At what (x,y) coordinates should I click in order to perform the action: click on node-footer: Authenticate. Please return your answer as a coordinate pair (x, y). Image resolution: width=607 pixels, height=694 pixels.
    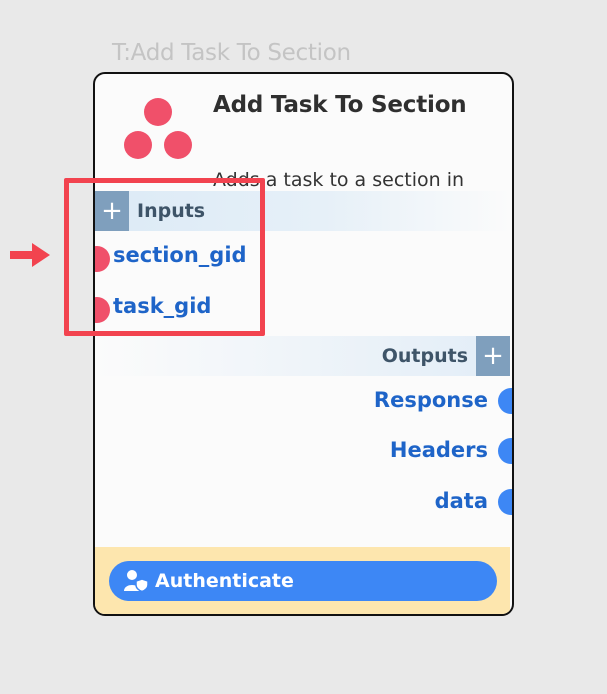
    Looking at the image, I should click on (302, 580).